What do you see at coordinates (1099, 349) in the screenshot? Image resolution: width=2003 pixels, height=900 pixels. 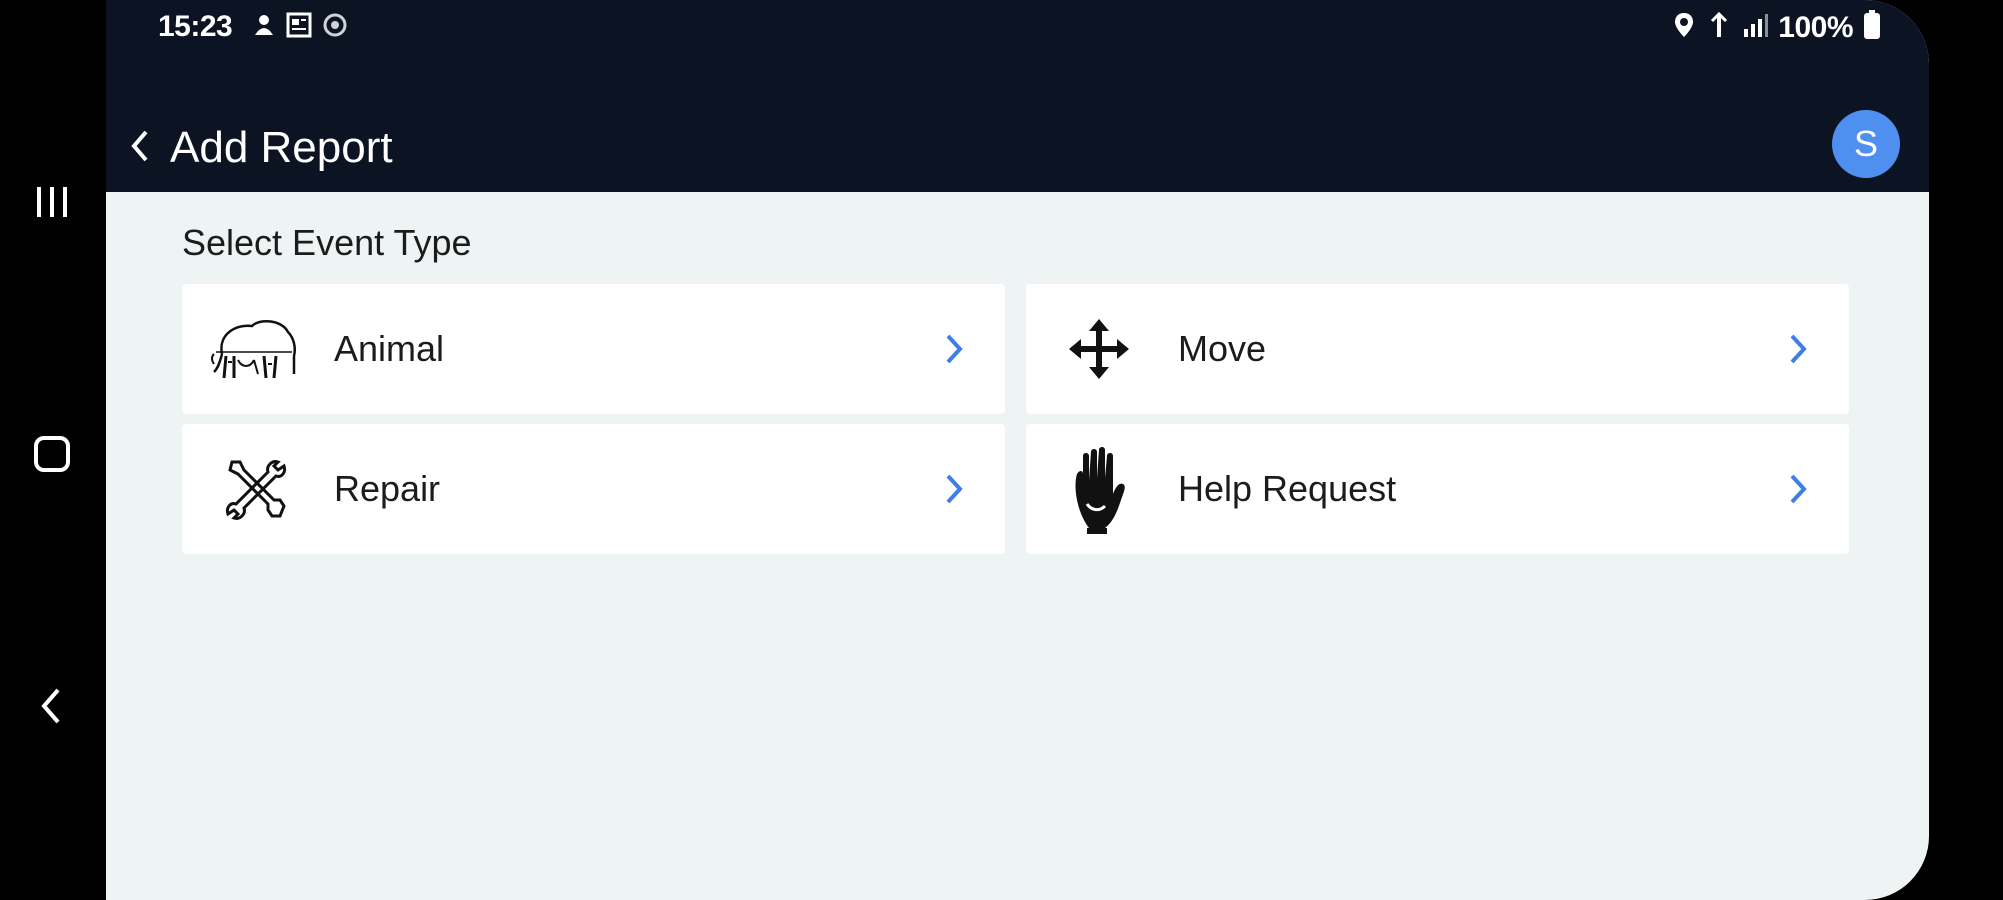 I see `move-arrows-icon` at bounding box center [1099, 349].